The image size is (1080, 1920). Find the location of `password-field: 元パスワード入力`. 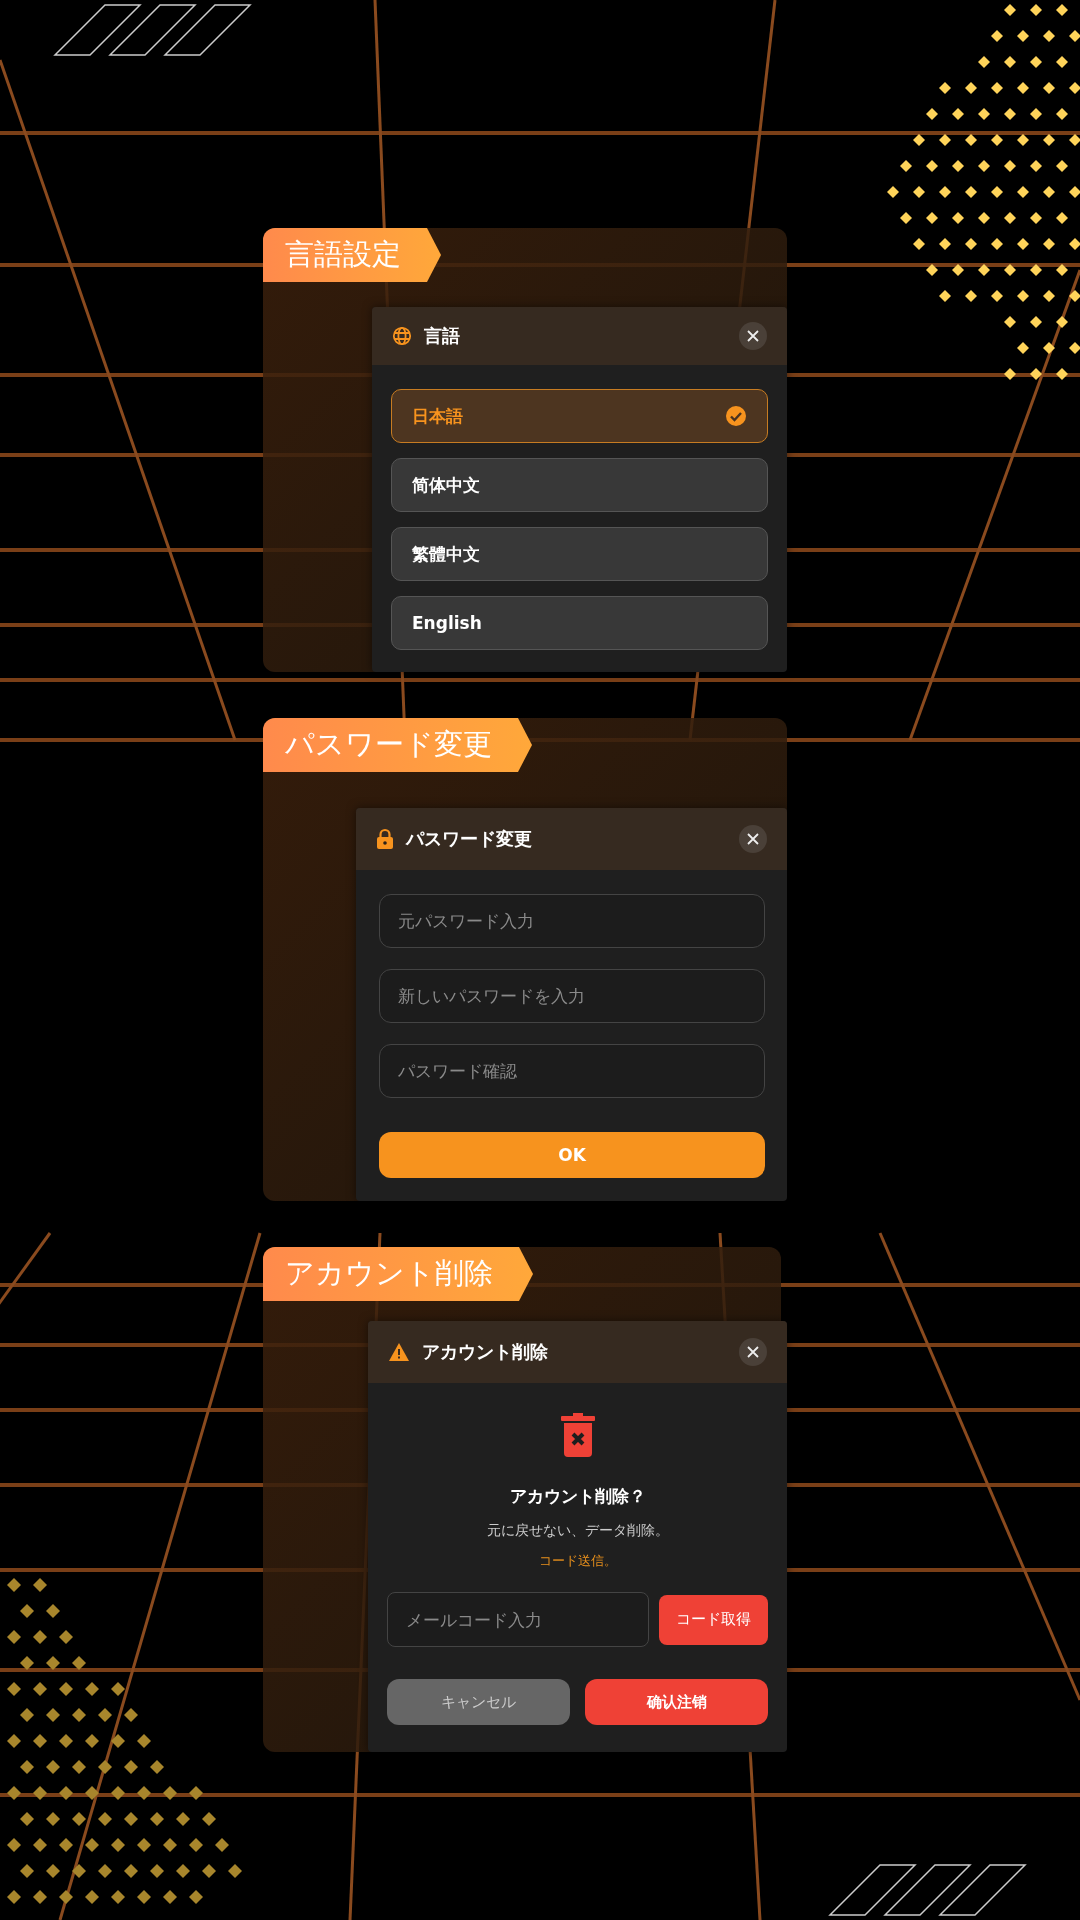

password-field: 元パスワード入力 is located at coordinates (572, 921).